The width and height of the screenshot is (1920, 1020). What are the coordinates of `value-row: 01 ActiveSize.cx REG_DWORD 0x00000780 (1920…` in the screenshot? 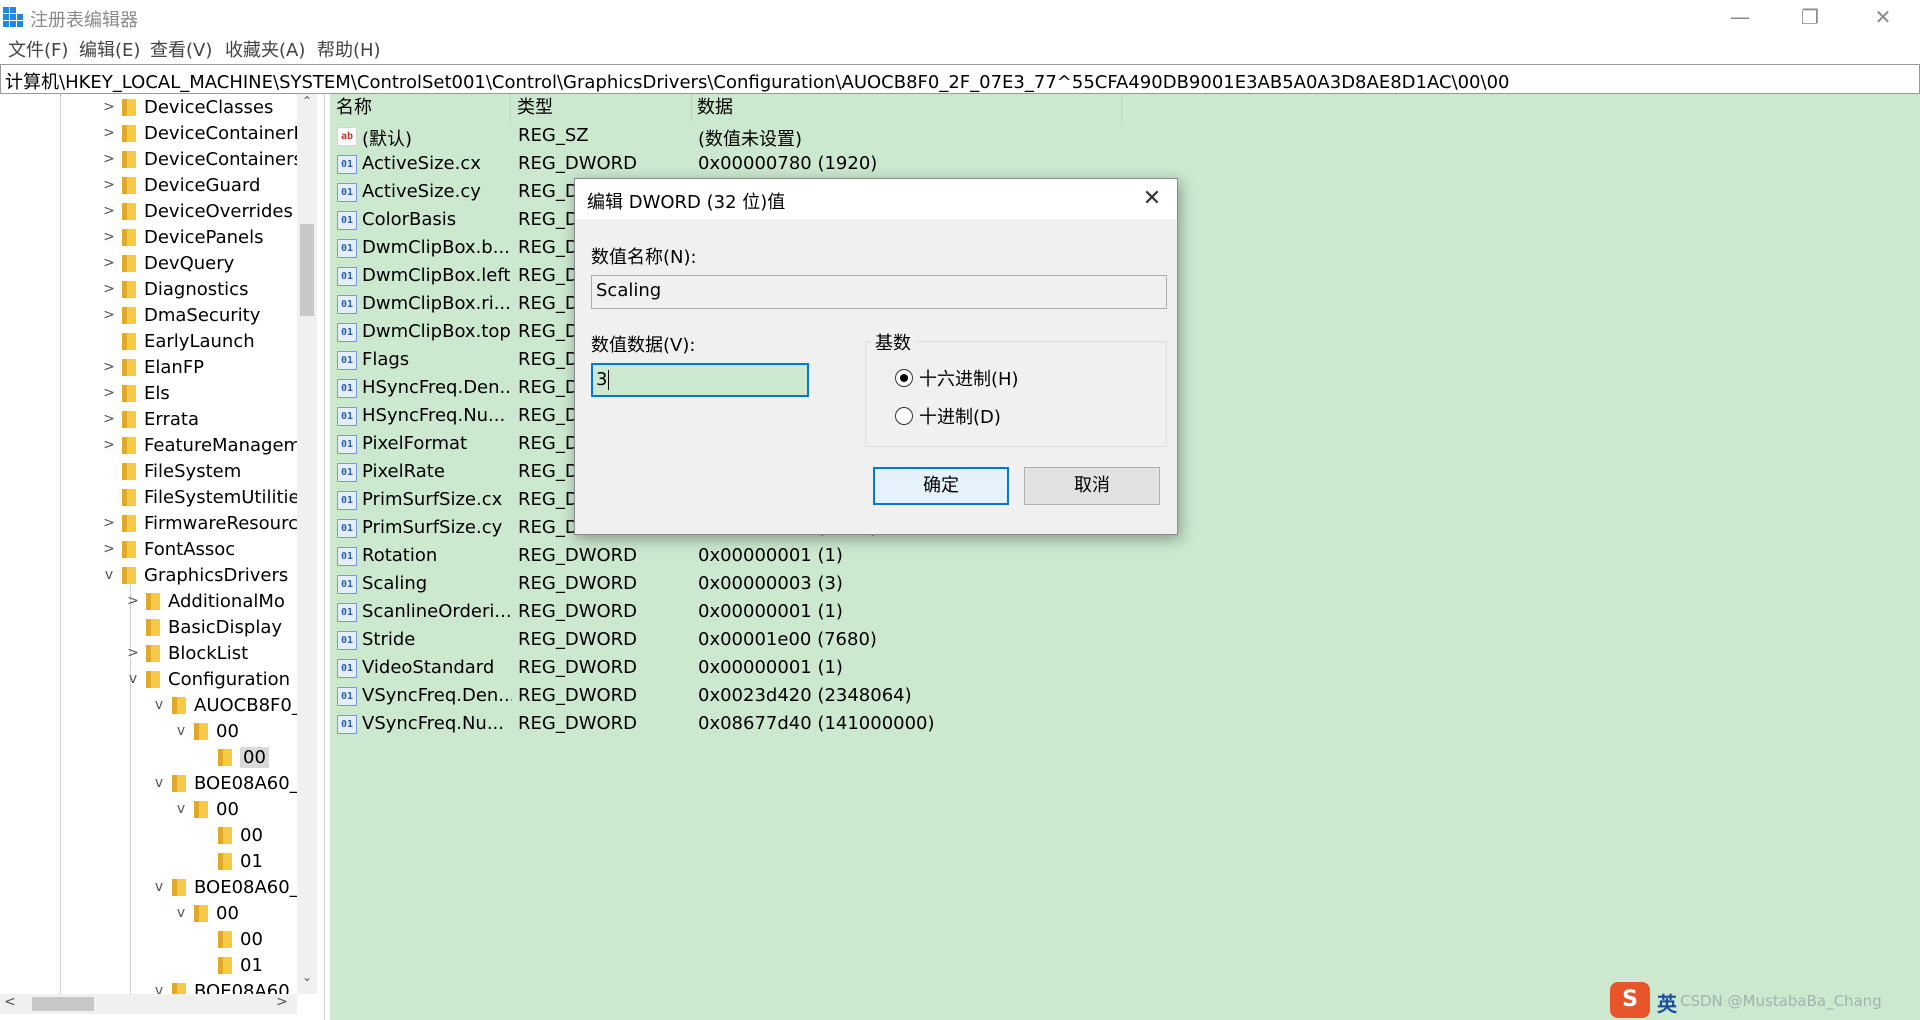 It's located at (1125, 164).